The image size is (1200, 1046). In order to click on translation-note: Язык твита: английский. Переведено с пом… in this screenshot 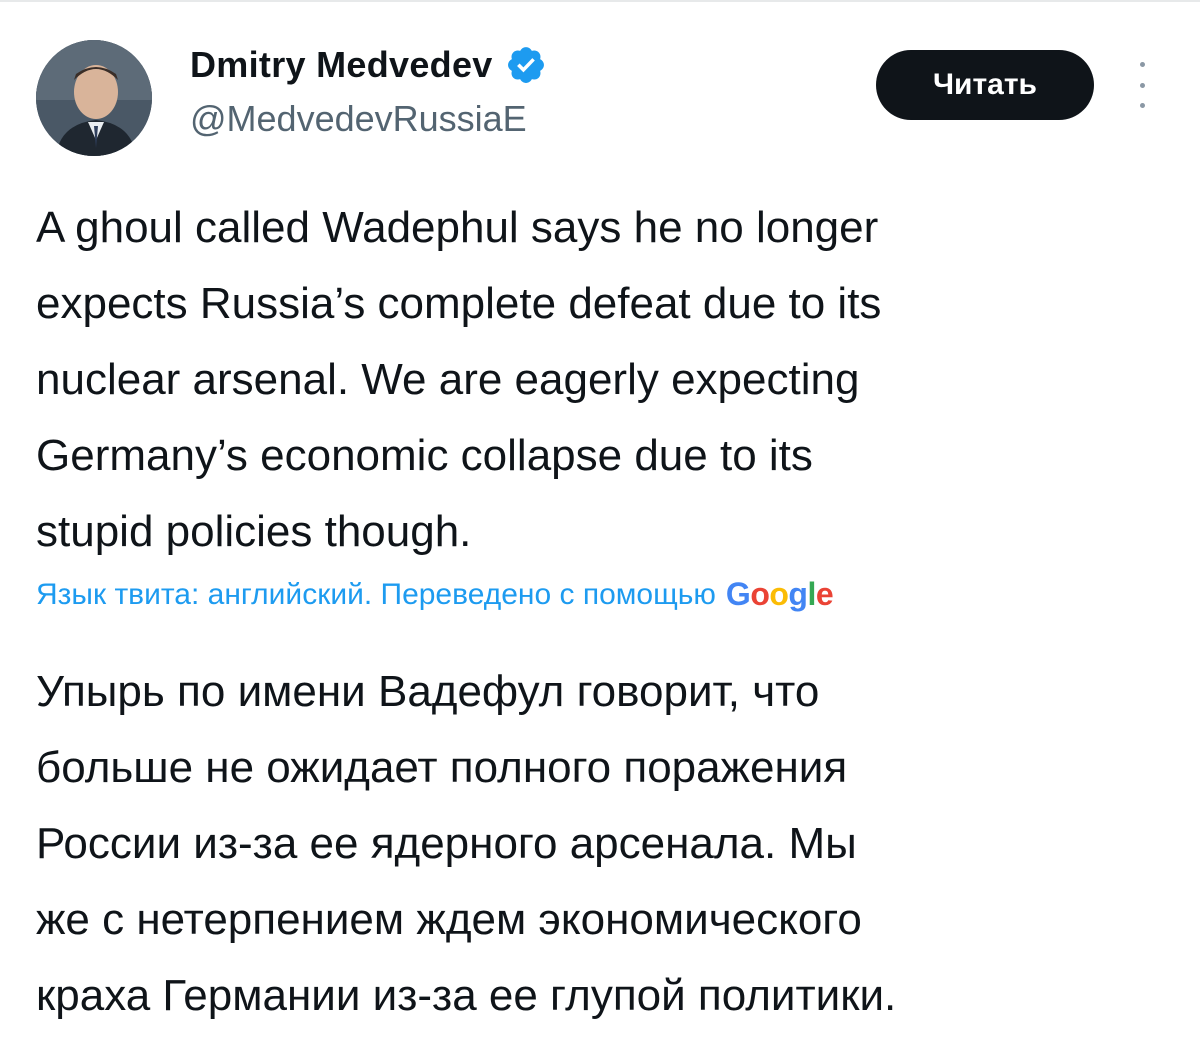, I will do `click(611, 594)`.